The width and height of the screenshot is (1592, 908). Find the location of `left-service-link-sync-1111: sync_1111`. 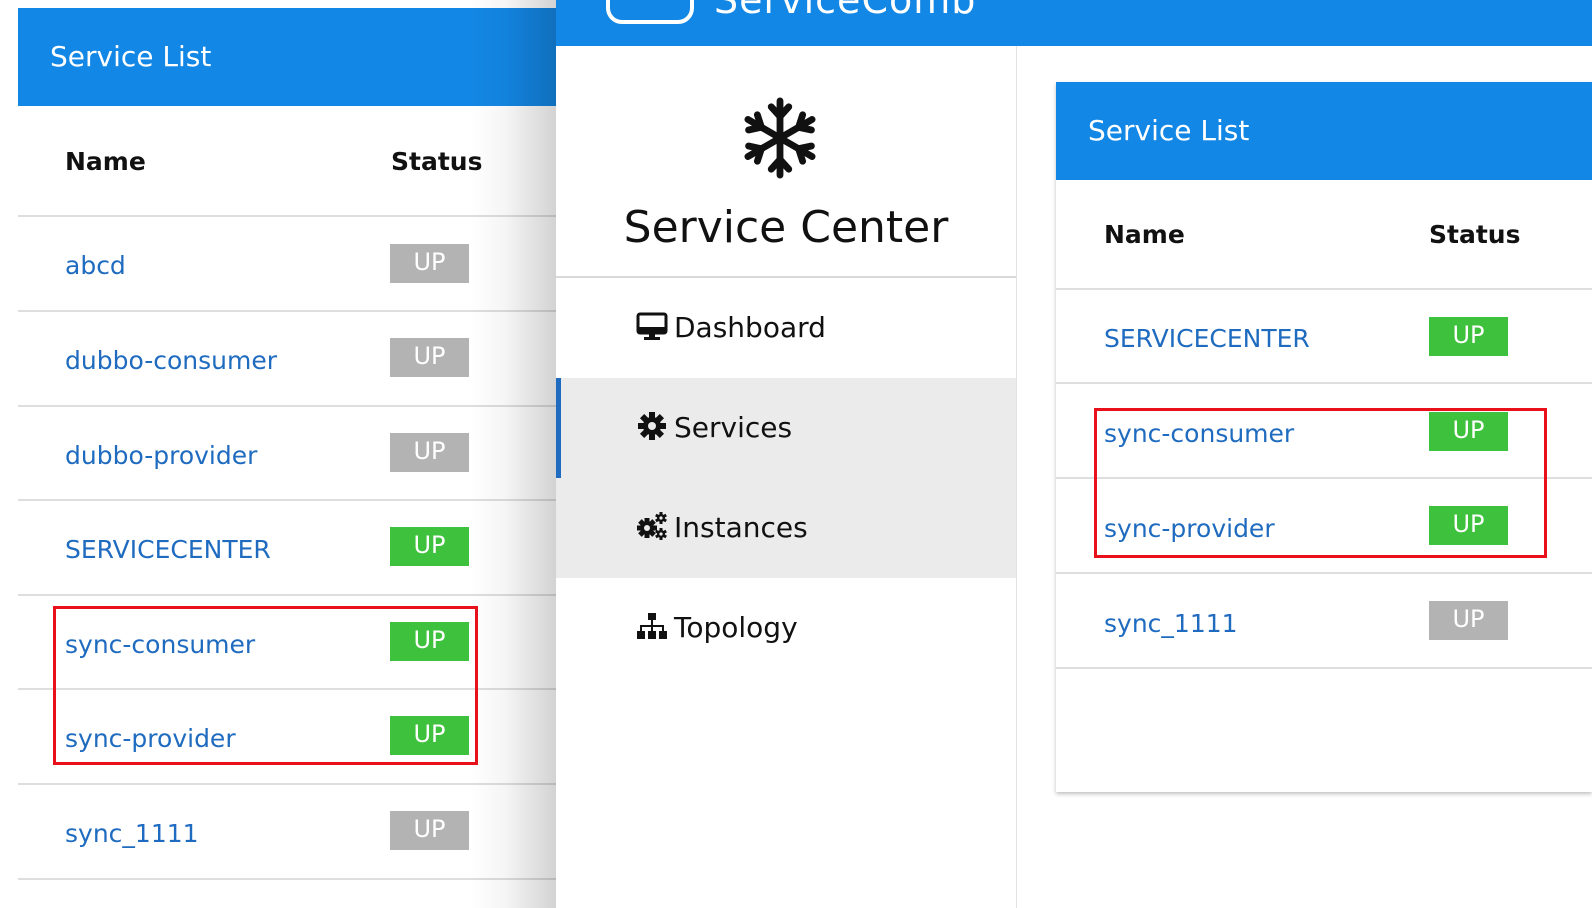

left-service-link-sync-1111: sync_1111 is located at coordinates (132, 833).